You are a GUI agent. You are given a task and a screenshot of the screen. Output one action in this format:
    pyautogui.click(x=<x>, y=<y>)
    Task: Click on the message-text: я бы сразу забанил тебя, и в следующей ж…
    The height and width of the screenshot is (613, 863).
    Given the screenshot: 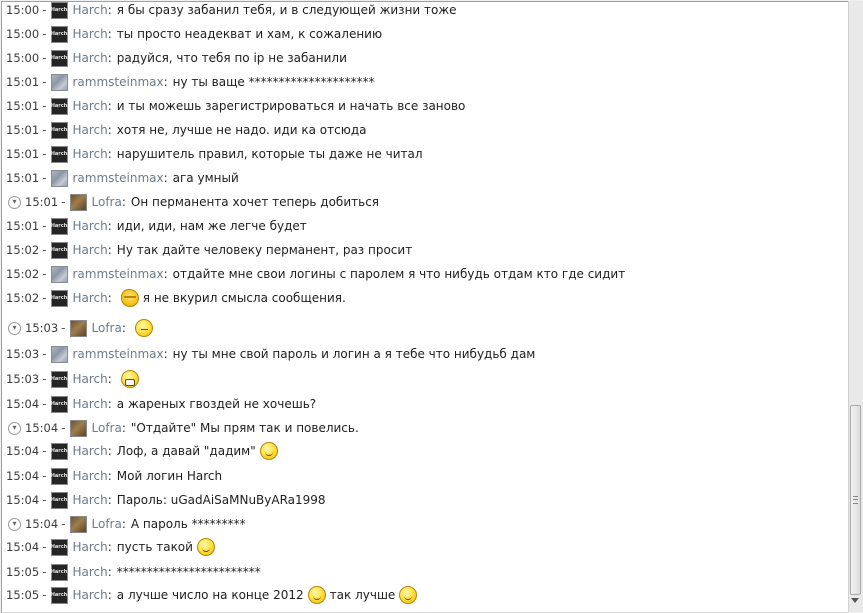 What is the action you would take?
    pyautogui.click(x=286, y=10)
    